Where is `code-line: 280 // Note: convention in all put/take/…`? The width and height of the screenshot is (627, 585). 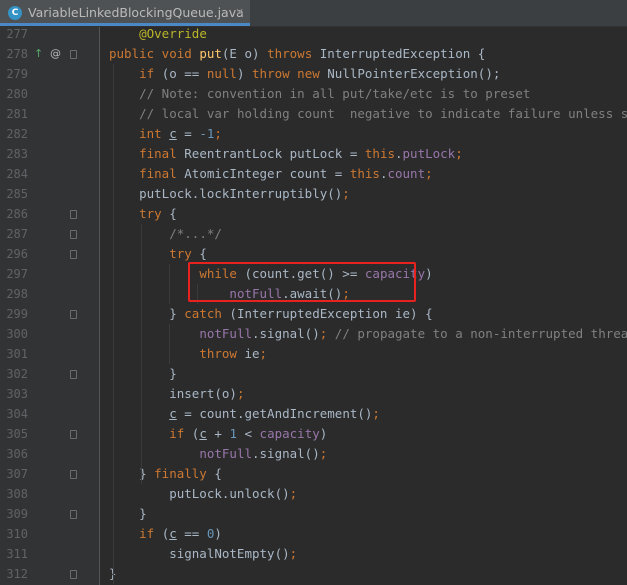 code-line: 280 // Note: convention in all put/take/… is located at coordinates (313, 94).